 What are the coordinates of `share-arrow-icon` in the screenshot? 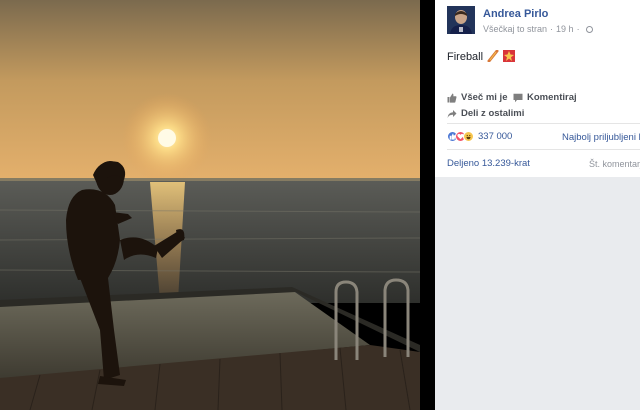 It's located at (452, 113).